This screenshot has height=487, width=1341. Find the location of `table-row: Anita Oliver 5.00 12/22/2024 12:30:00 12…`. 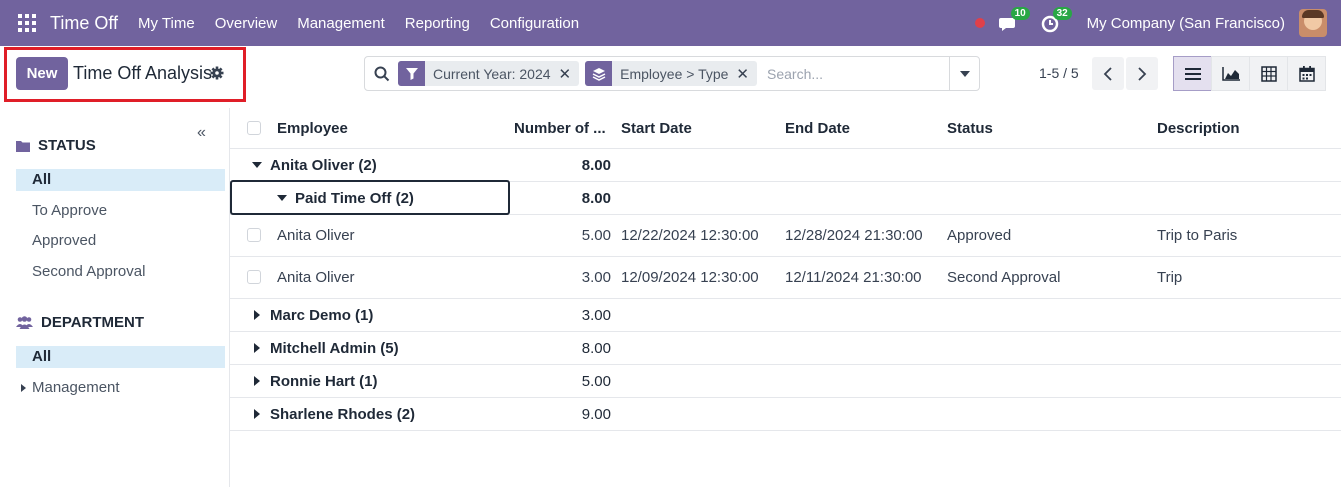

table-row: Anita Oliver 5.00 12/22/2024 12:30:00 12… is located at coordinates (785, 236).